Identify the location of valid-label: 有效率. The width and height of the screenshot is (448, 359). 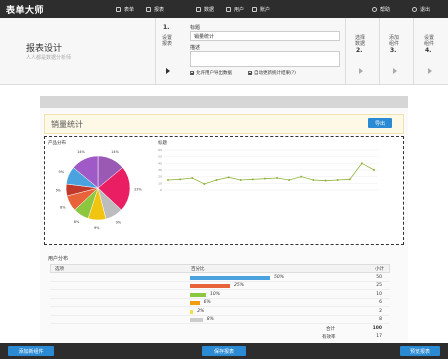
(329, 337).